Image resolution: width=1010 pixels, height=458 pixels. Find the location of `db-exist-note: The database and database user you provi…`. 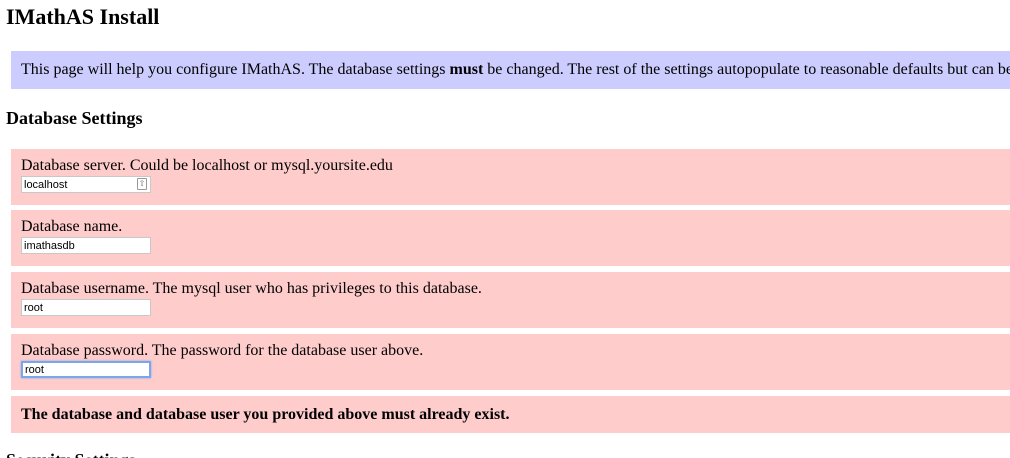

db-exist-note: The database and database user you provi… is located at coordinates (510, 414).